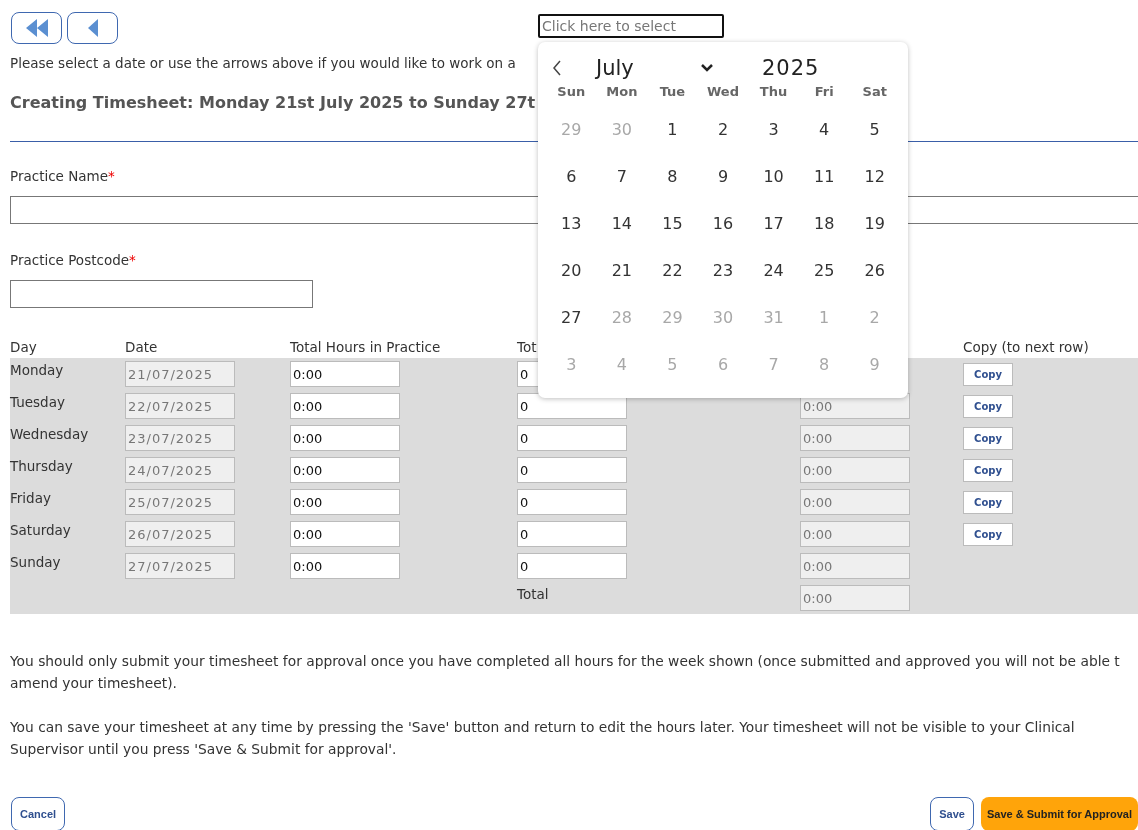 The image size is (1138, 830). What do you see at coordinates (571, 92) in the screenshot?
I see `weekday-label: Sun` at bounding box center [571, 92].